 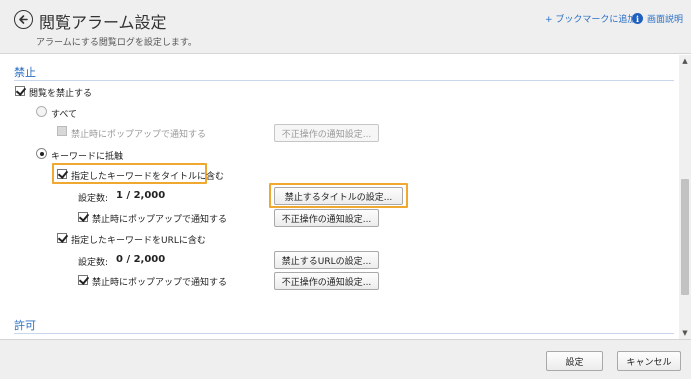 What do you see at coordinates (83, 280) in the screenshot?
I see `url-popup-checkbox` at bounding box center [83, 280].